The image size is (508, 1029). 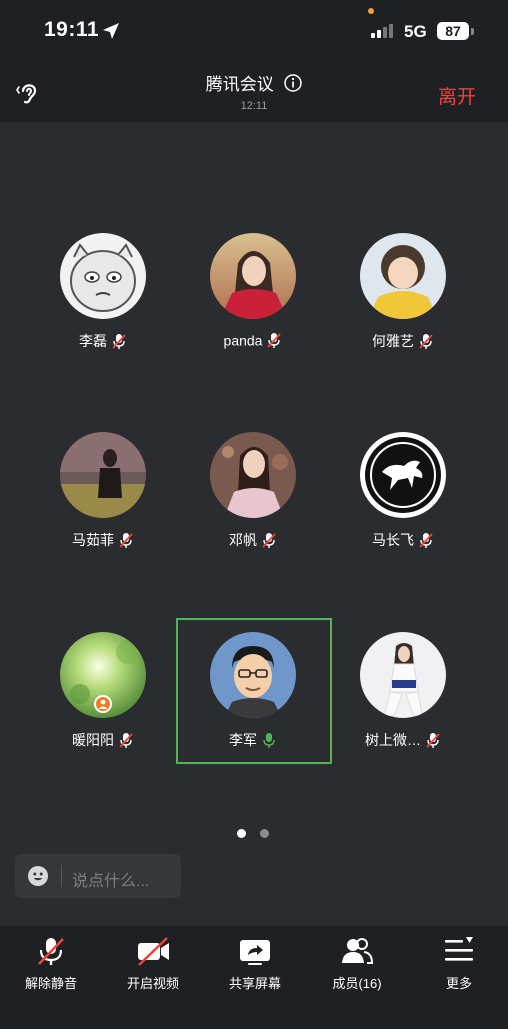 I want to click on participant-name: 何雅艺, so click(x=393, y=341).